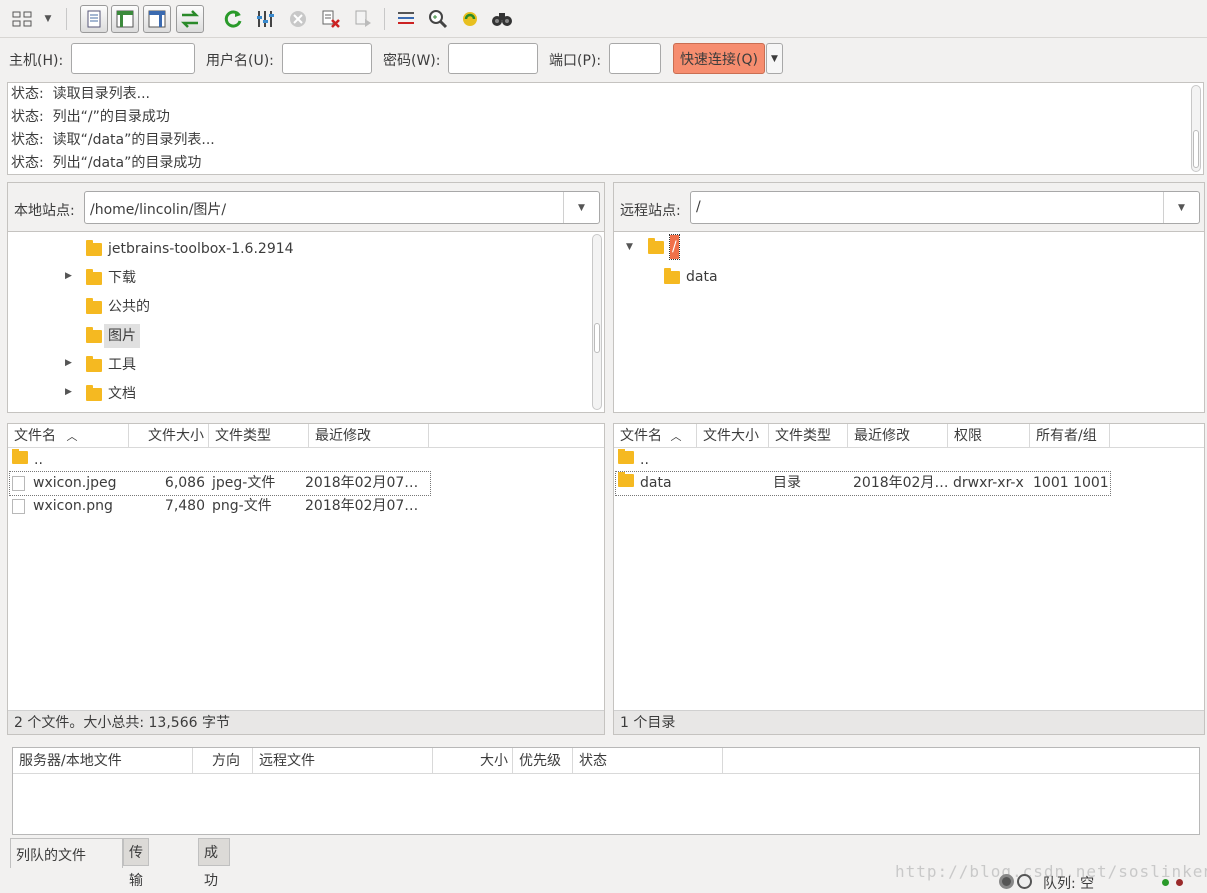 The width and height of the screenshot is (1207, 893). Describe the element at coordinates (190, 19) in the screenshot. I see `toggle-queue-icon` at that location.